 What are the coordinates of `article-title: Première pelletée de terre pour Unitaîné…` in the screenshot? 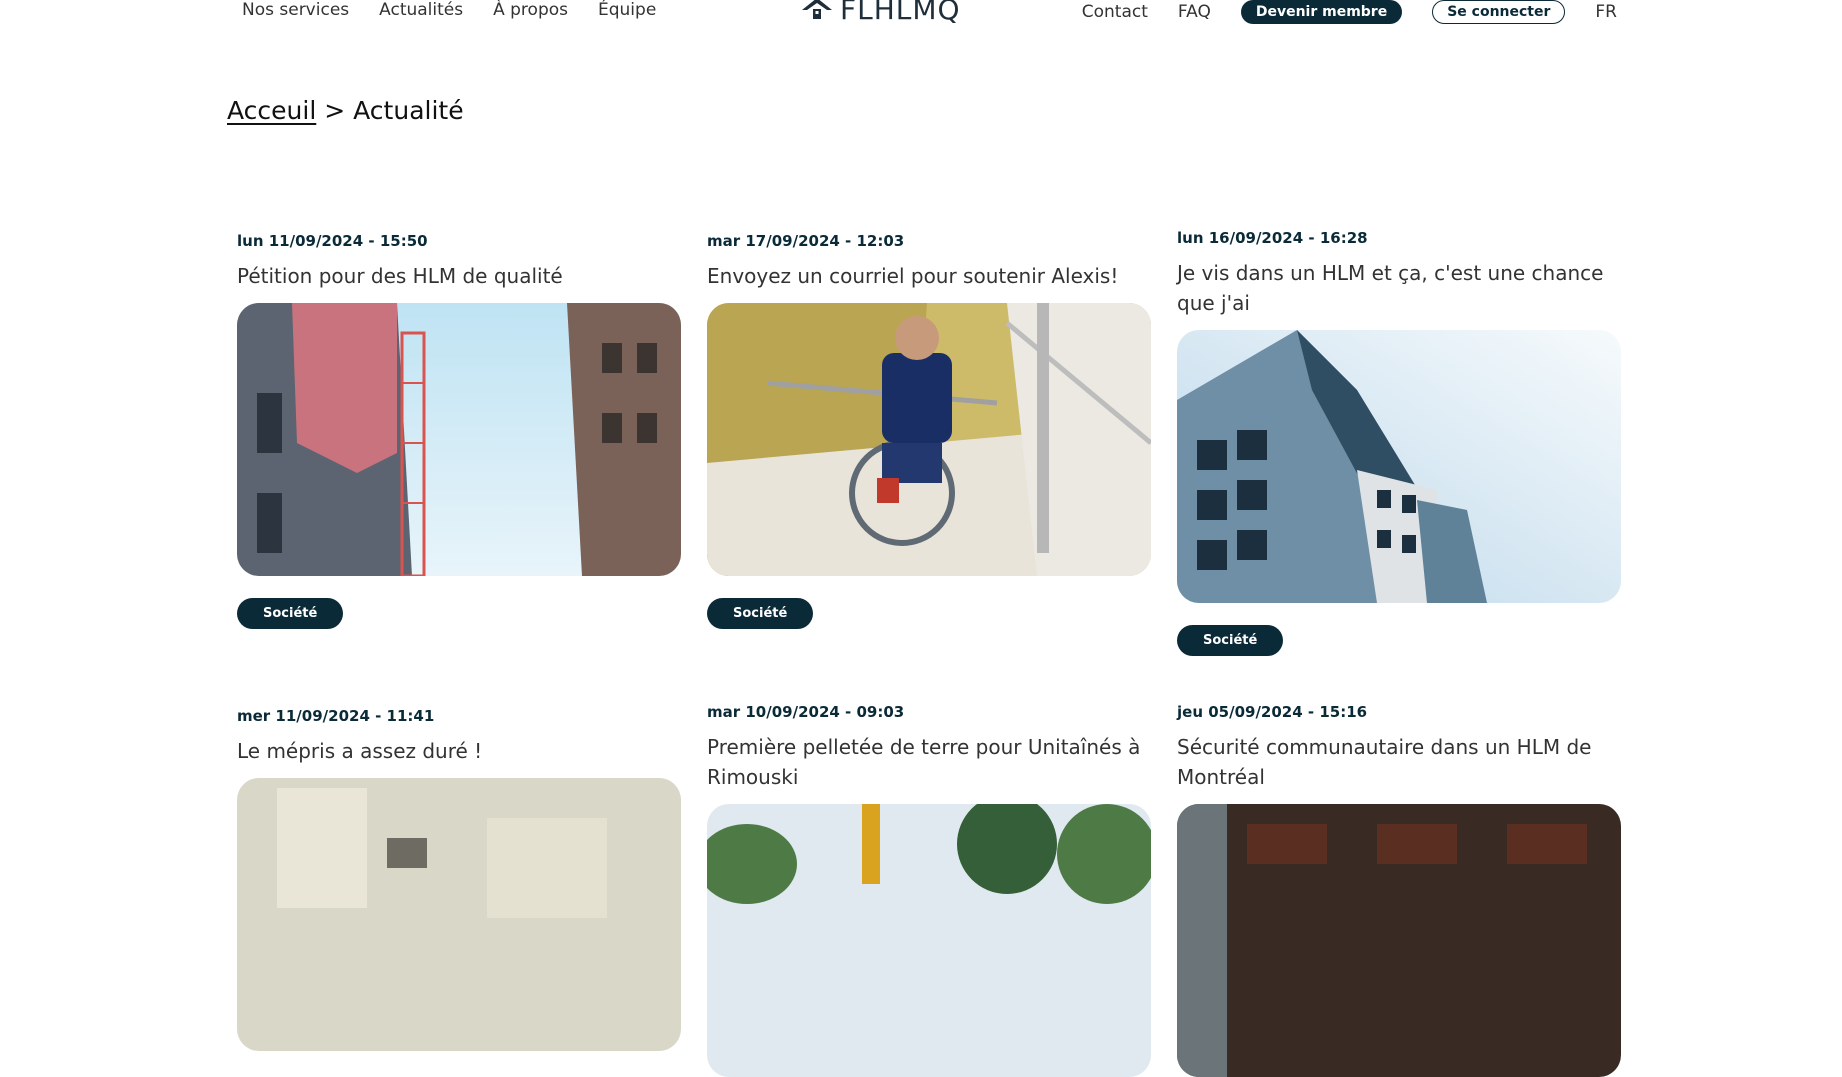 It's located at (929, 762).